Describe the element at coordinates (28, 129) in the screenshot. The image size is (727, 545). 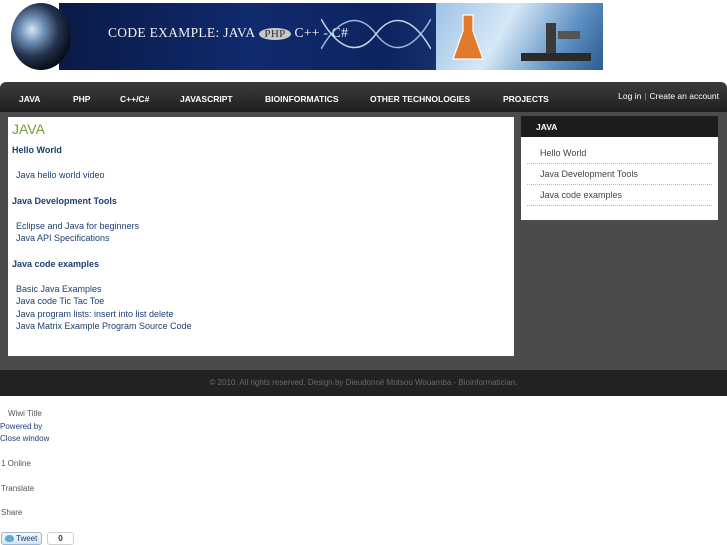
I see `page-title: JAVA` at that location.